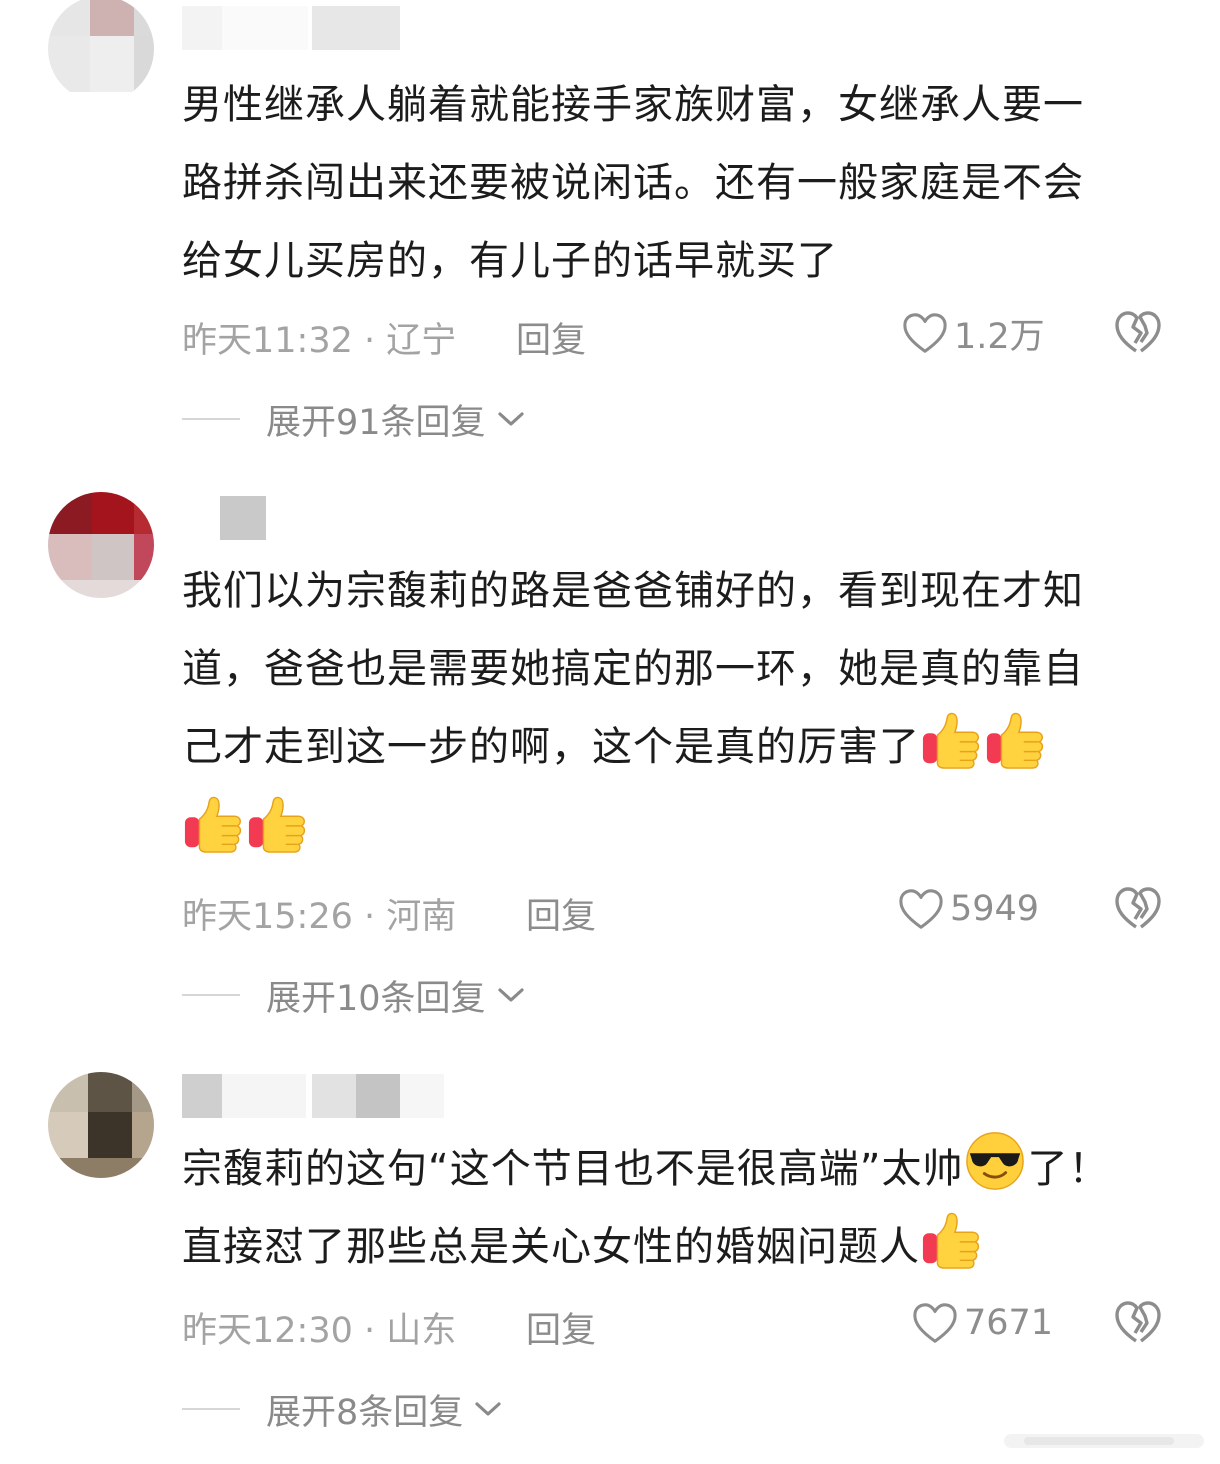 This screenshot has width=1220, height=1464. Describe the element at coordinates (677, 334) in the screenshot. I see `comment-meta: 昨天11:32 · 辽宁 回复 1.2万` at that location.